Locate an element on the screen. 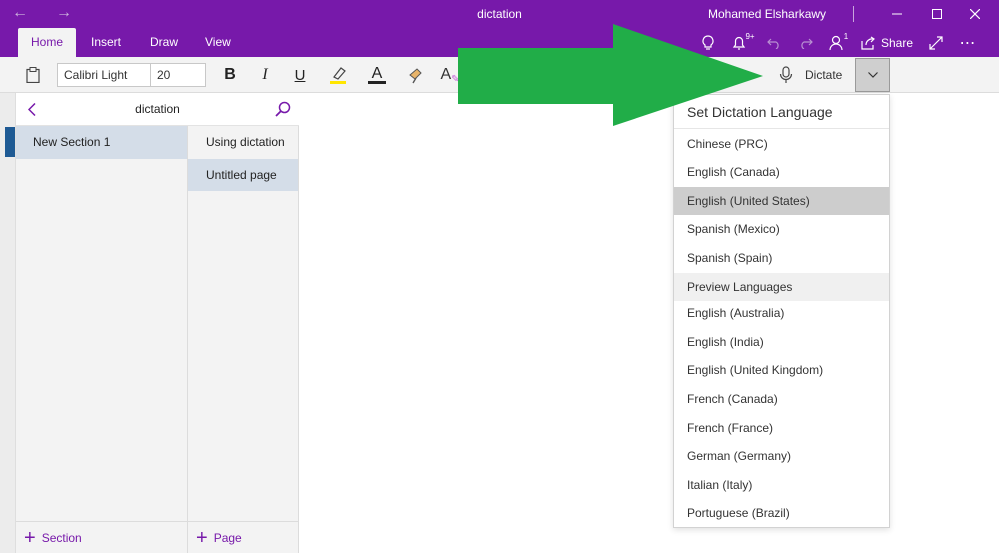 The image size is (999, 553). highlighter-icon is located at coordinates (338, 75).